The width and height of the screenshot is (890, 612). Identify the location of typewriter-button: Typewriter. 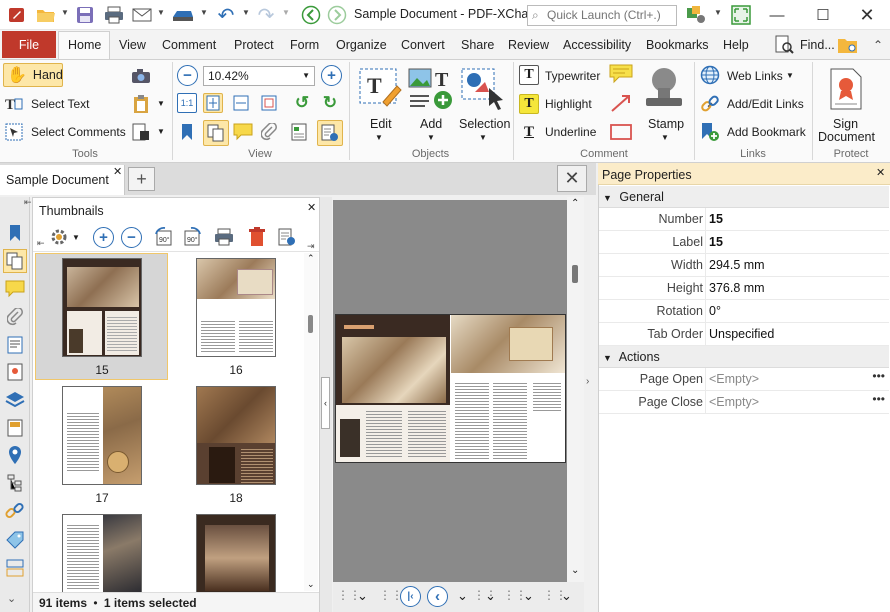
(572, 76).